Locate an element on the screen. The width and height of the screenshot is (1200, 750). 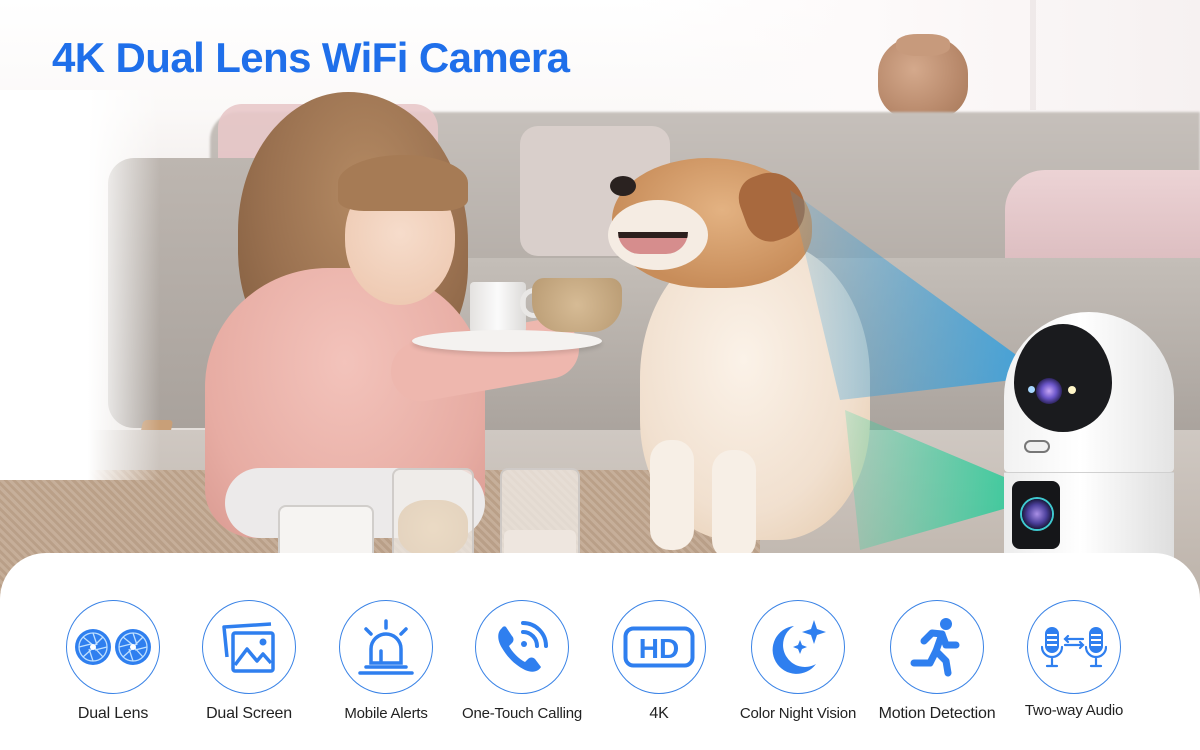
food-bowl is located at coordinates (577, 305).